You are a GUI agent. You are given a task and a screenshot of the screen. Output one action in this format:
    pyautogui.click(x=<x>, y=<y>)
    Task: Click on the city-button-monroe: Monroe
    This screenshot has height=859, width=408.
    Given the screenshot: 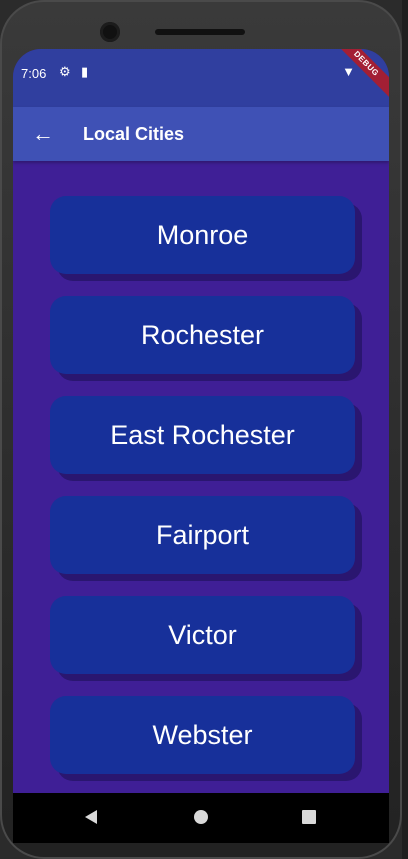 What is the action you would take?
    pyautogui.click(x=202, y=235)
    